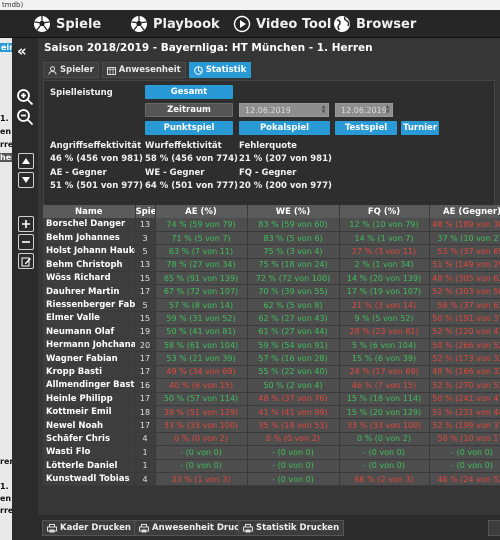 The image size is (500, 540). What do you see at coordinates (464, 291) in the screenshot?
I see `ae-gegner-cell: 52 % (303 von 582)` at bounding box center [464, 291].